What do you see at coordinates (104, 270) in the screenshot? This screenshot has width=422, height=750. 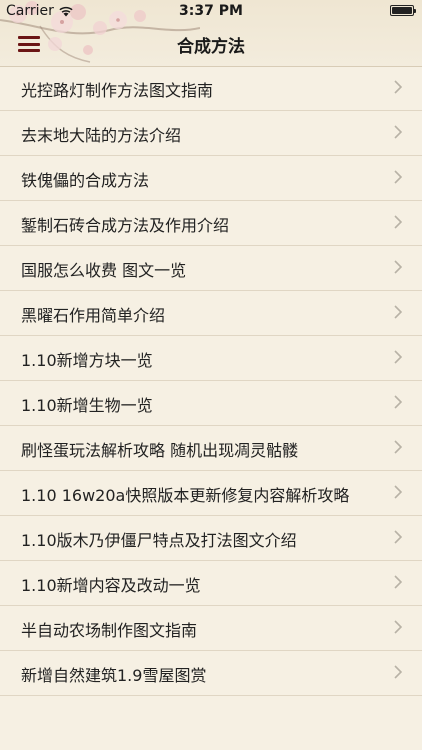 I see `list-item-label: 国服怎么收费 图文一览` at bounding box center [104, 270].